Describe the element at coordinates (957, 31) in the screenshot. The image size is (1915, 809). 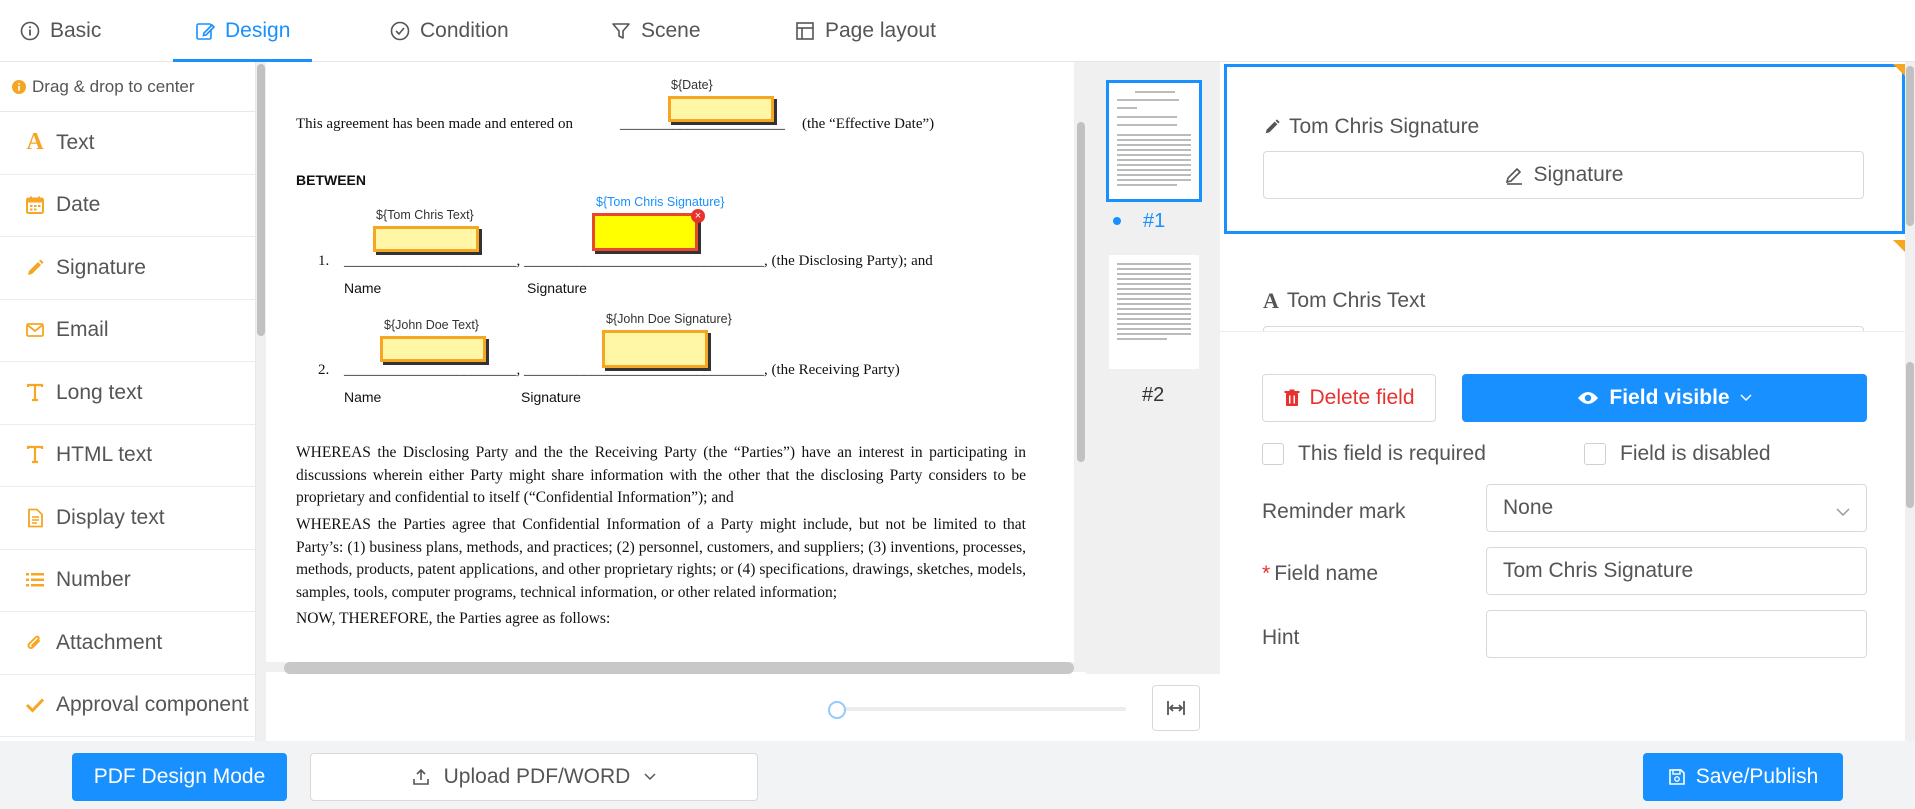
I see `top-tab-bar: Basic Design Condition Scene Page layout` at that location.